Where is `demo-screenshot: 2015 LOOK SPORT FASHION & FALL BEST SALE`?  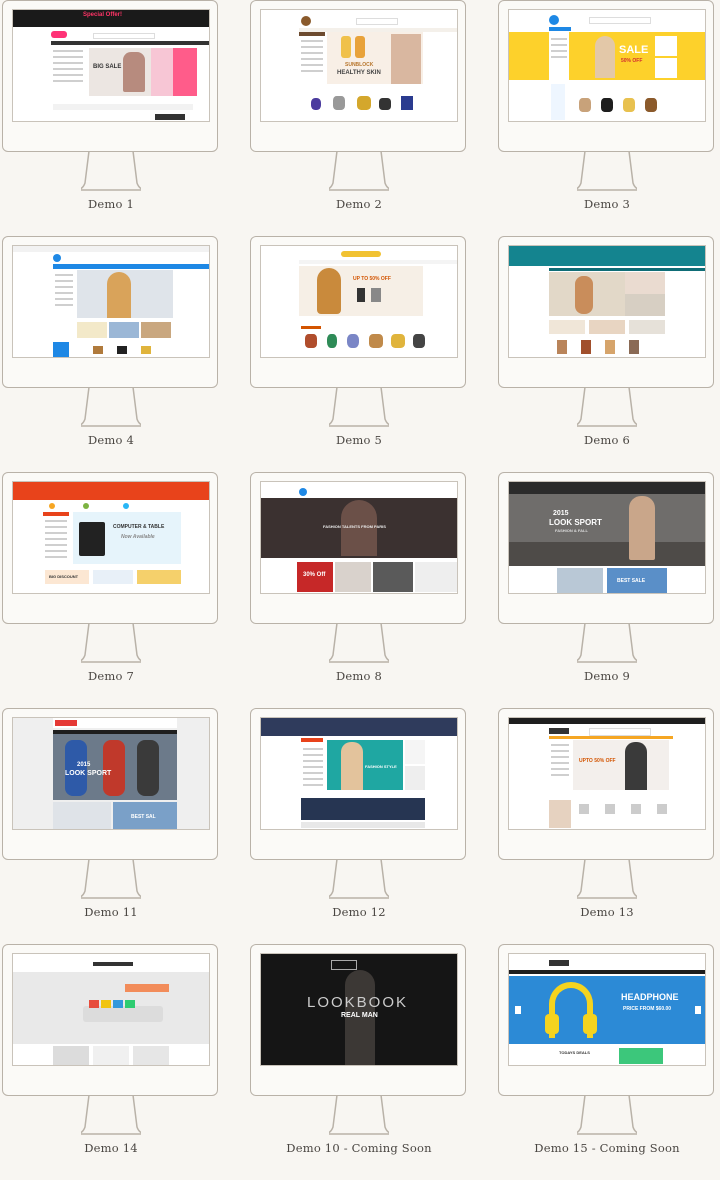 demo-screenshot: 2015 LOOK SPORT FASHION & FALL BEST SALE is located at coordinates (607, 537).